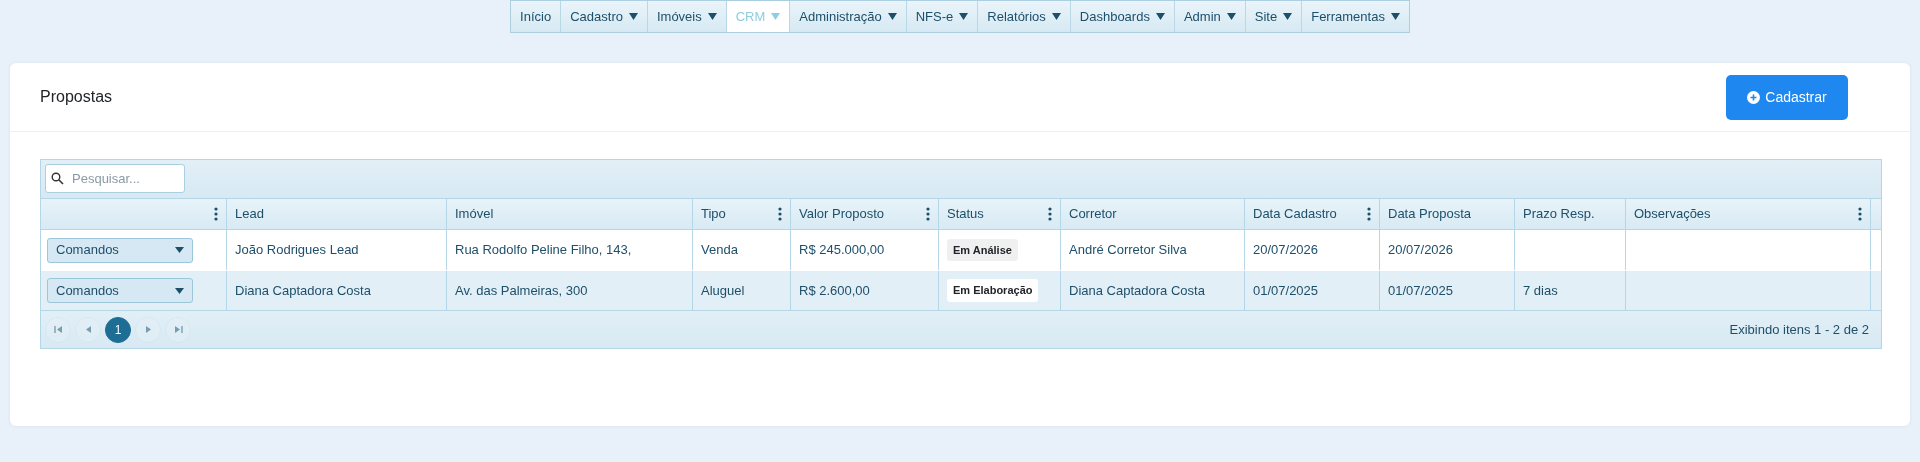  Describe the element at coordinates (148, 329) in the screenshot. I see `next-page-icon` at that location.